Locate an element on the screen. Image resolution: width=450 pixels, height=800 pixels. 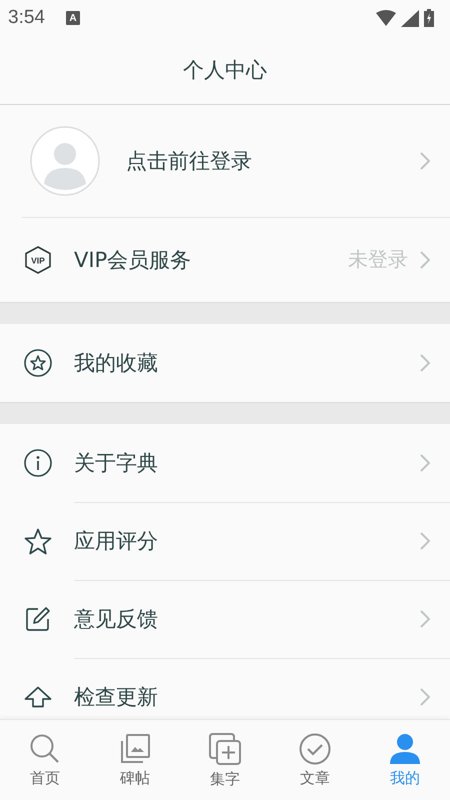
vip-icon: VIP is located at coordinates (38, 260).